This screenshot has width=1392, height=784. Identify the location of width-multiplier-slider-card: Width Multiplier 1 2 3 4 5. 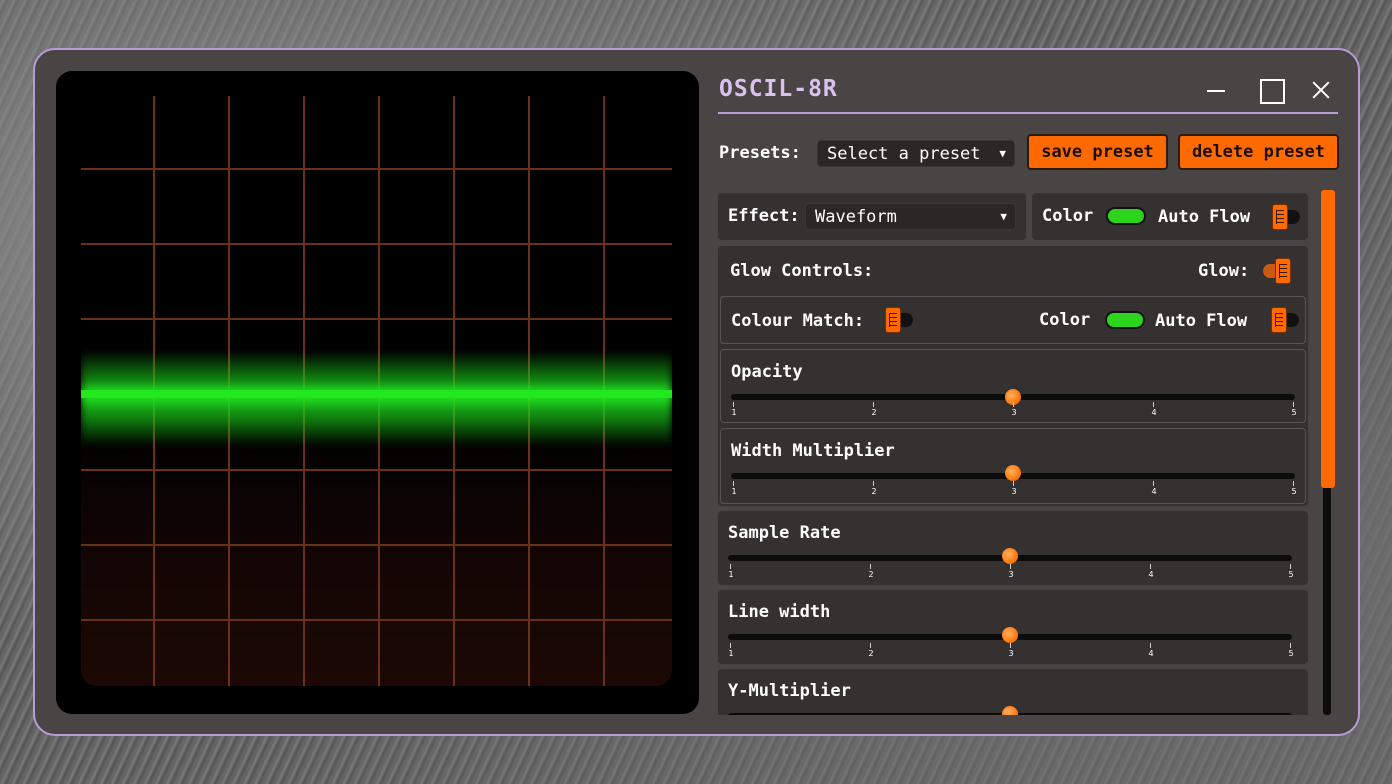
(1013, 466).